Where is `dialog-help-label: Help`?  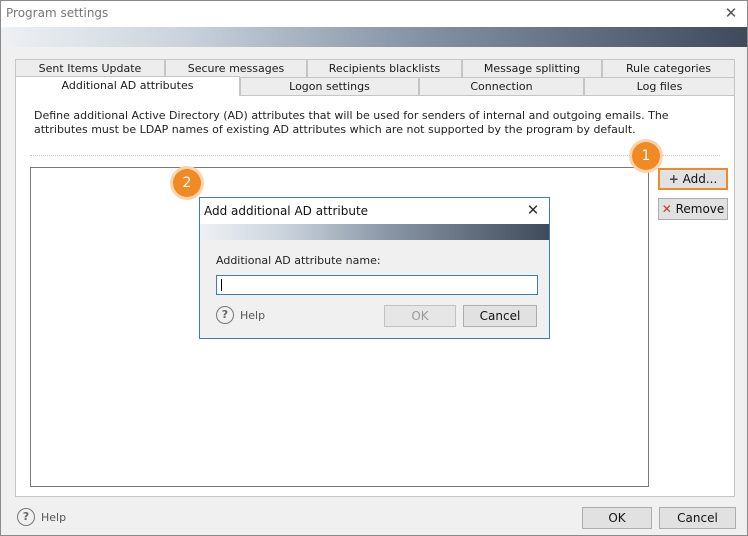
dialog-help-label: Help is located at coordinates (253, 315).